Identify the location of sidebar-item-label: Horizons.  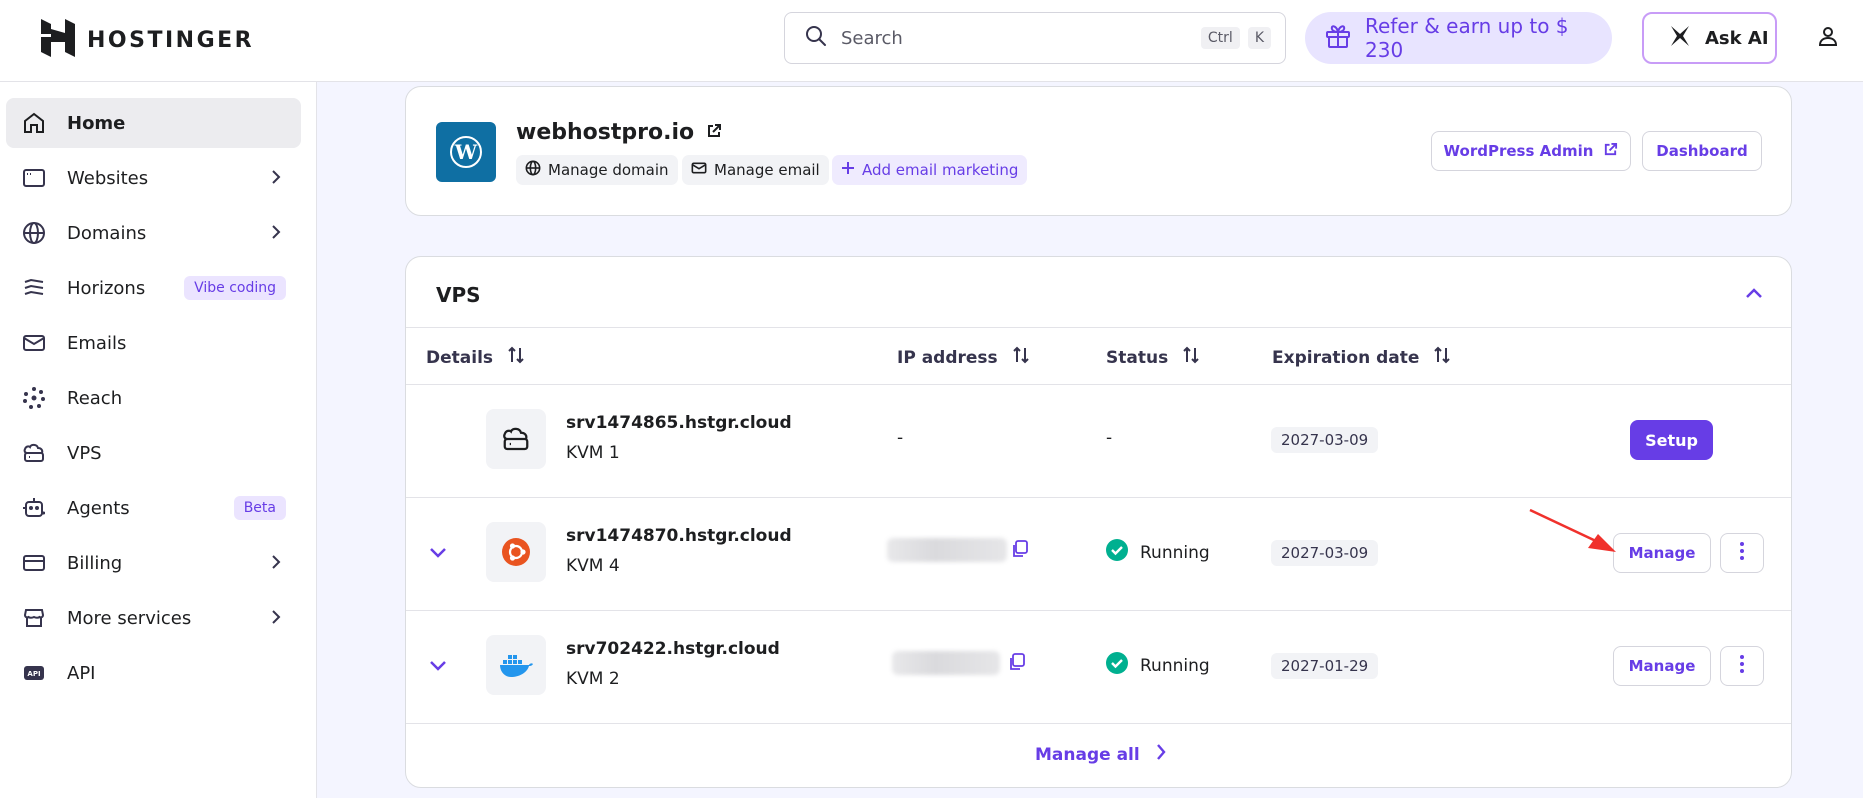
(106, 288).